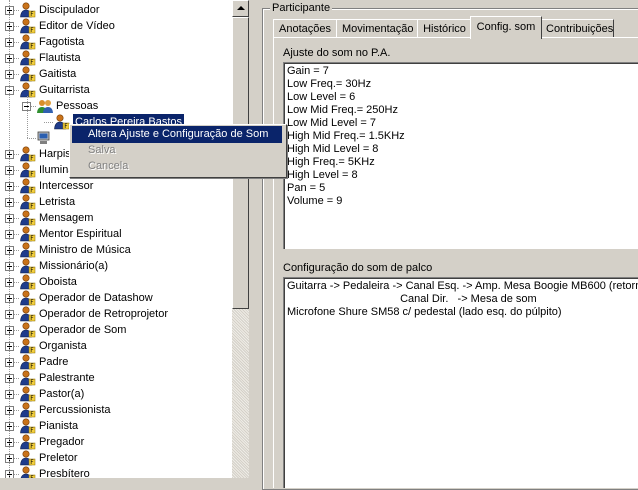 Image resolution: width=638 pixels, height=490 pixels. What do you see at coordinates (80, 234) in the screenshot?
I see `tree-item-label: Mentor Espiritual` at bounding box center [80, 234].